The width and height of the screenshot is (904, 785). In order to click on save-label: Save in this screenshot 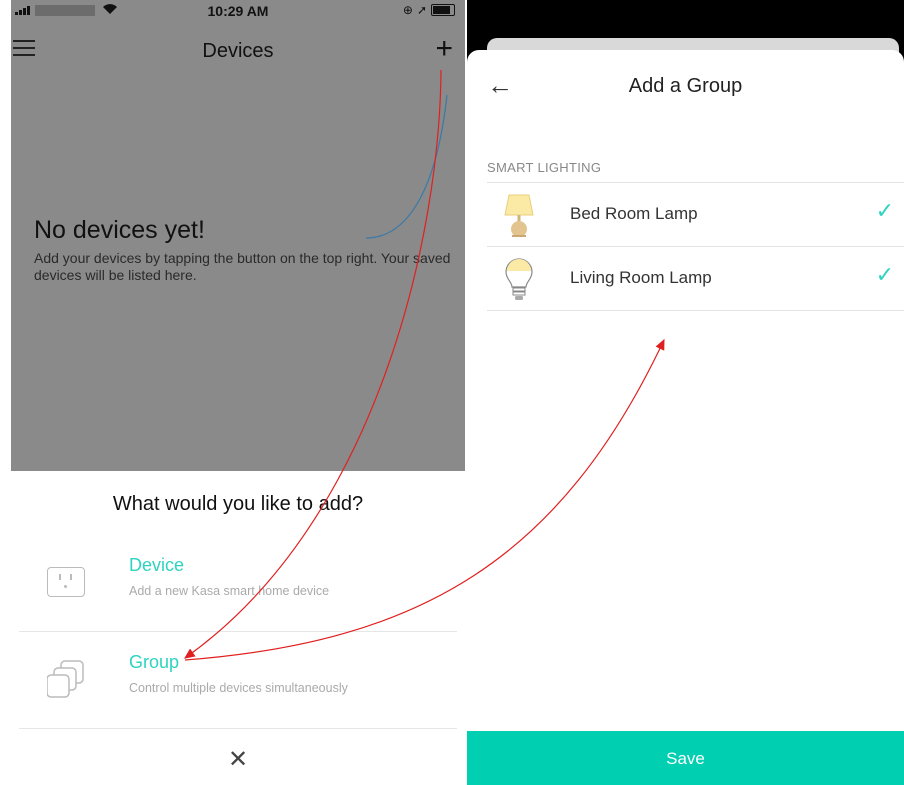, I will do `click(685, 758)`.